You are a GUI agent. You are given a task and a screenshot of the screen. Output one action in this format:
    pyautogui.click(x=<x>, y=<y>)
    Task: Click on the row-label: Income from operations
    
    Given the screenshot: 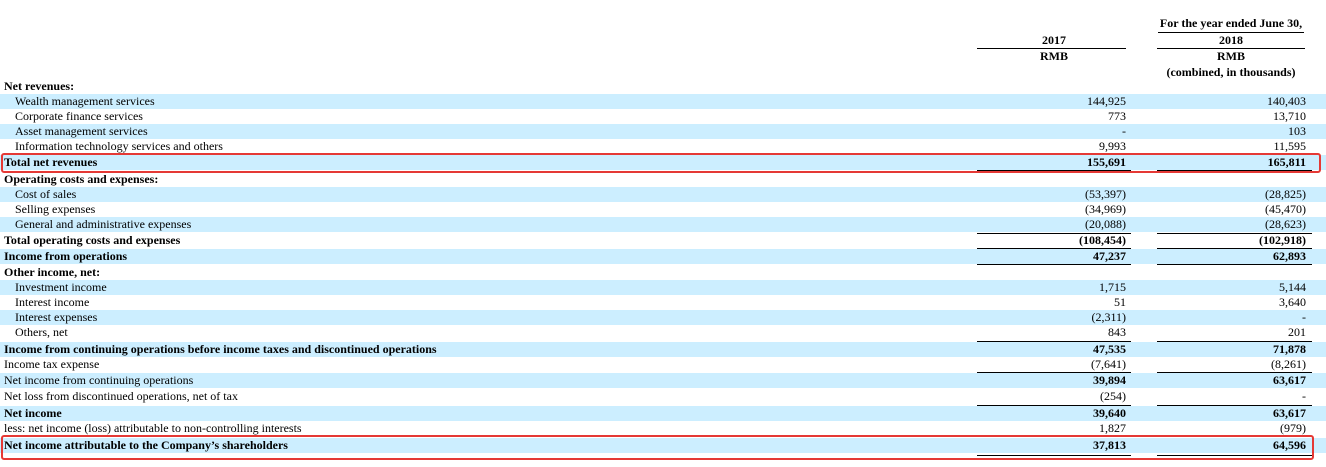 What is the action you would take?
    pyautogui.click(x=66, y=256)
    